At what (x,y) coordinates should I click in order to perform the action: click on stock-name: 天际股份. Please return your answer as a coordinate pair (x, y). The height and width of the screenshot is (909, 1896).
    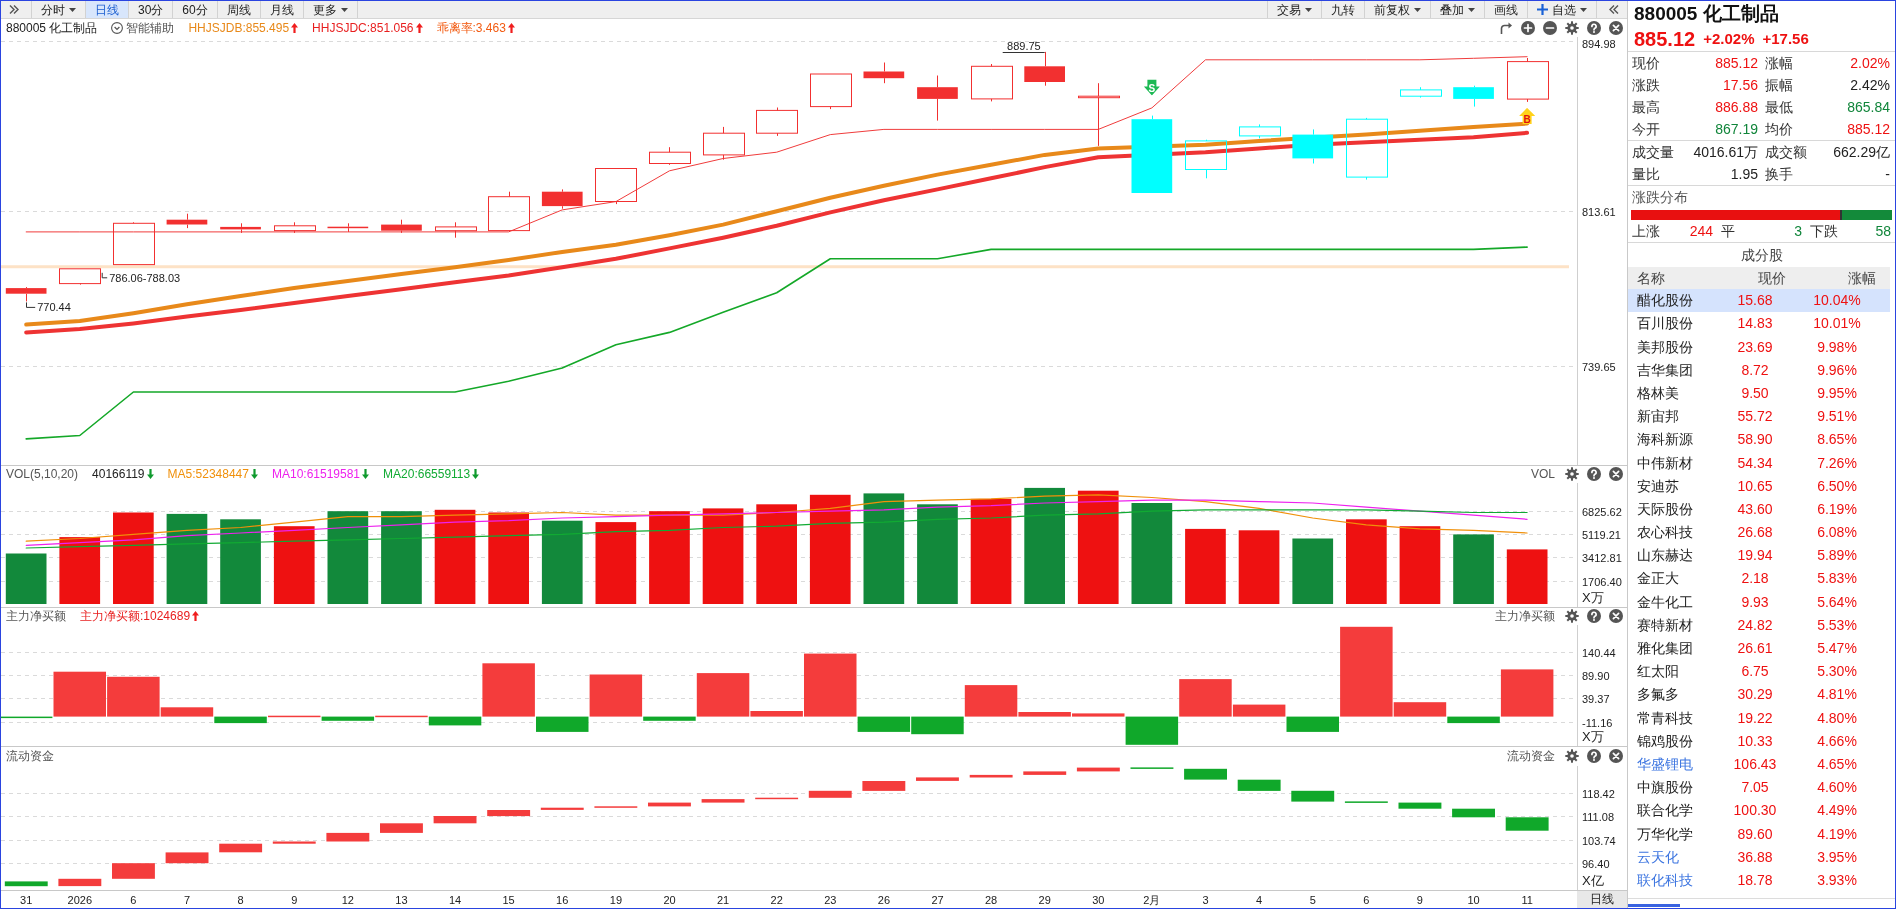
    Looking at the image, I should click on (1665, 509).